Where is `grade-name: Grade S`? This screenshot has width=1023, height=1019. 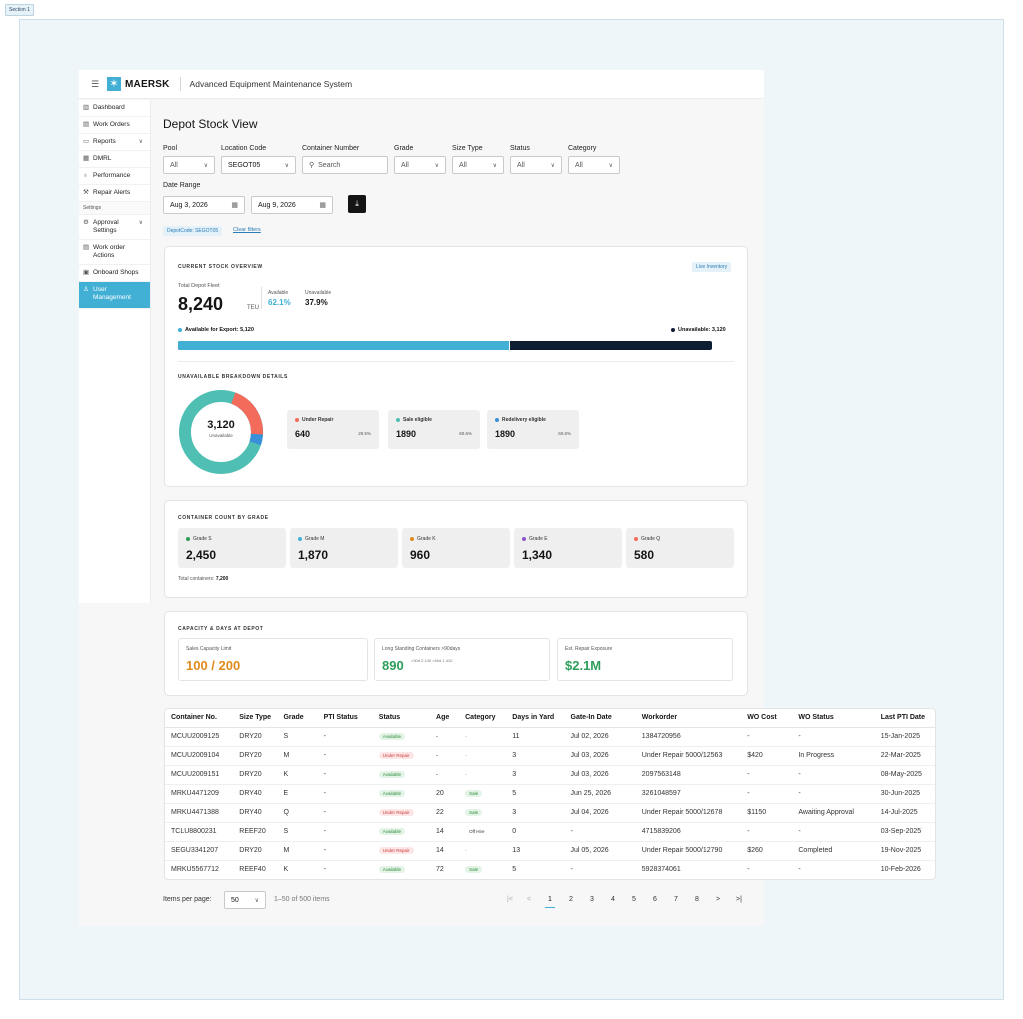
grade-name: Grade S is located at coordinates (199, 539).